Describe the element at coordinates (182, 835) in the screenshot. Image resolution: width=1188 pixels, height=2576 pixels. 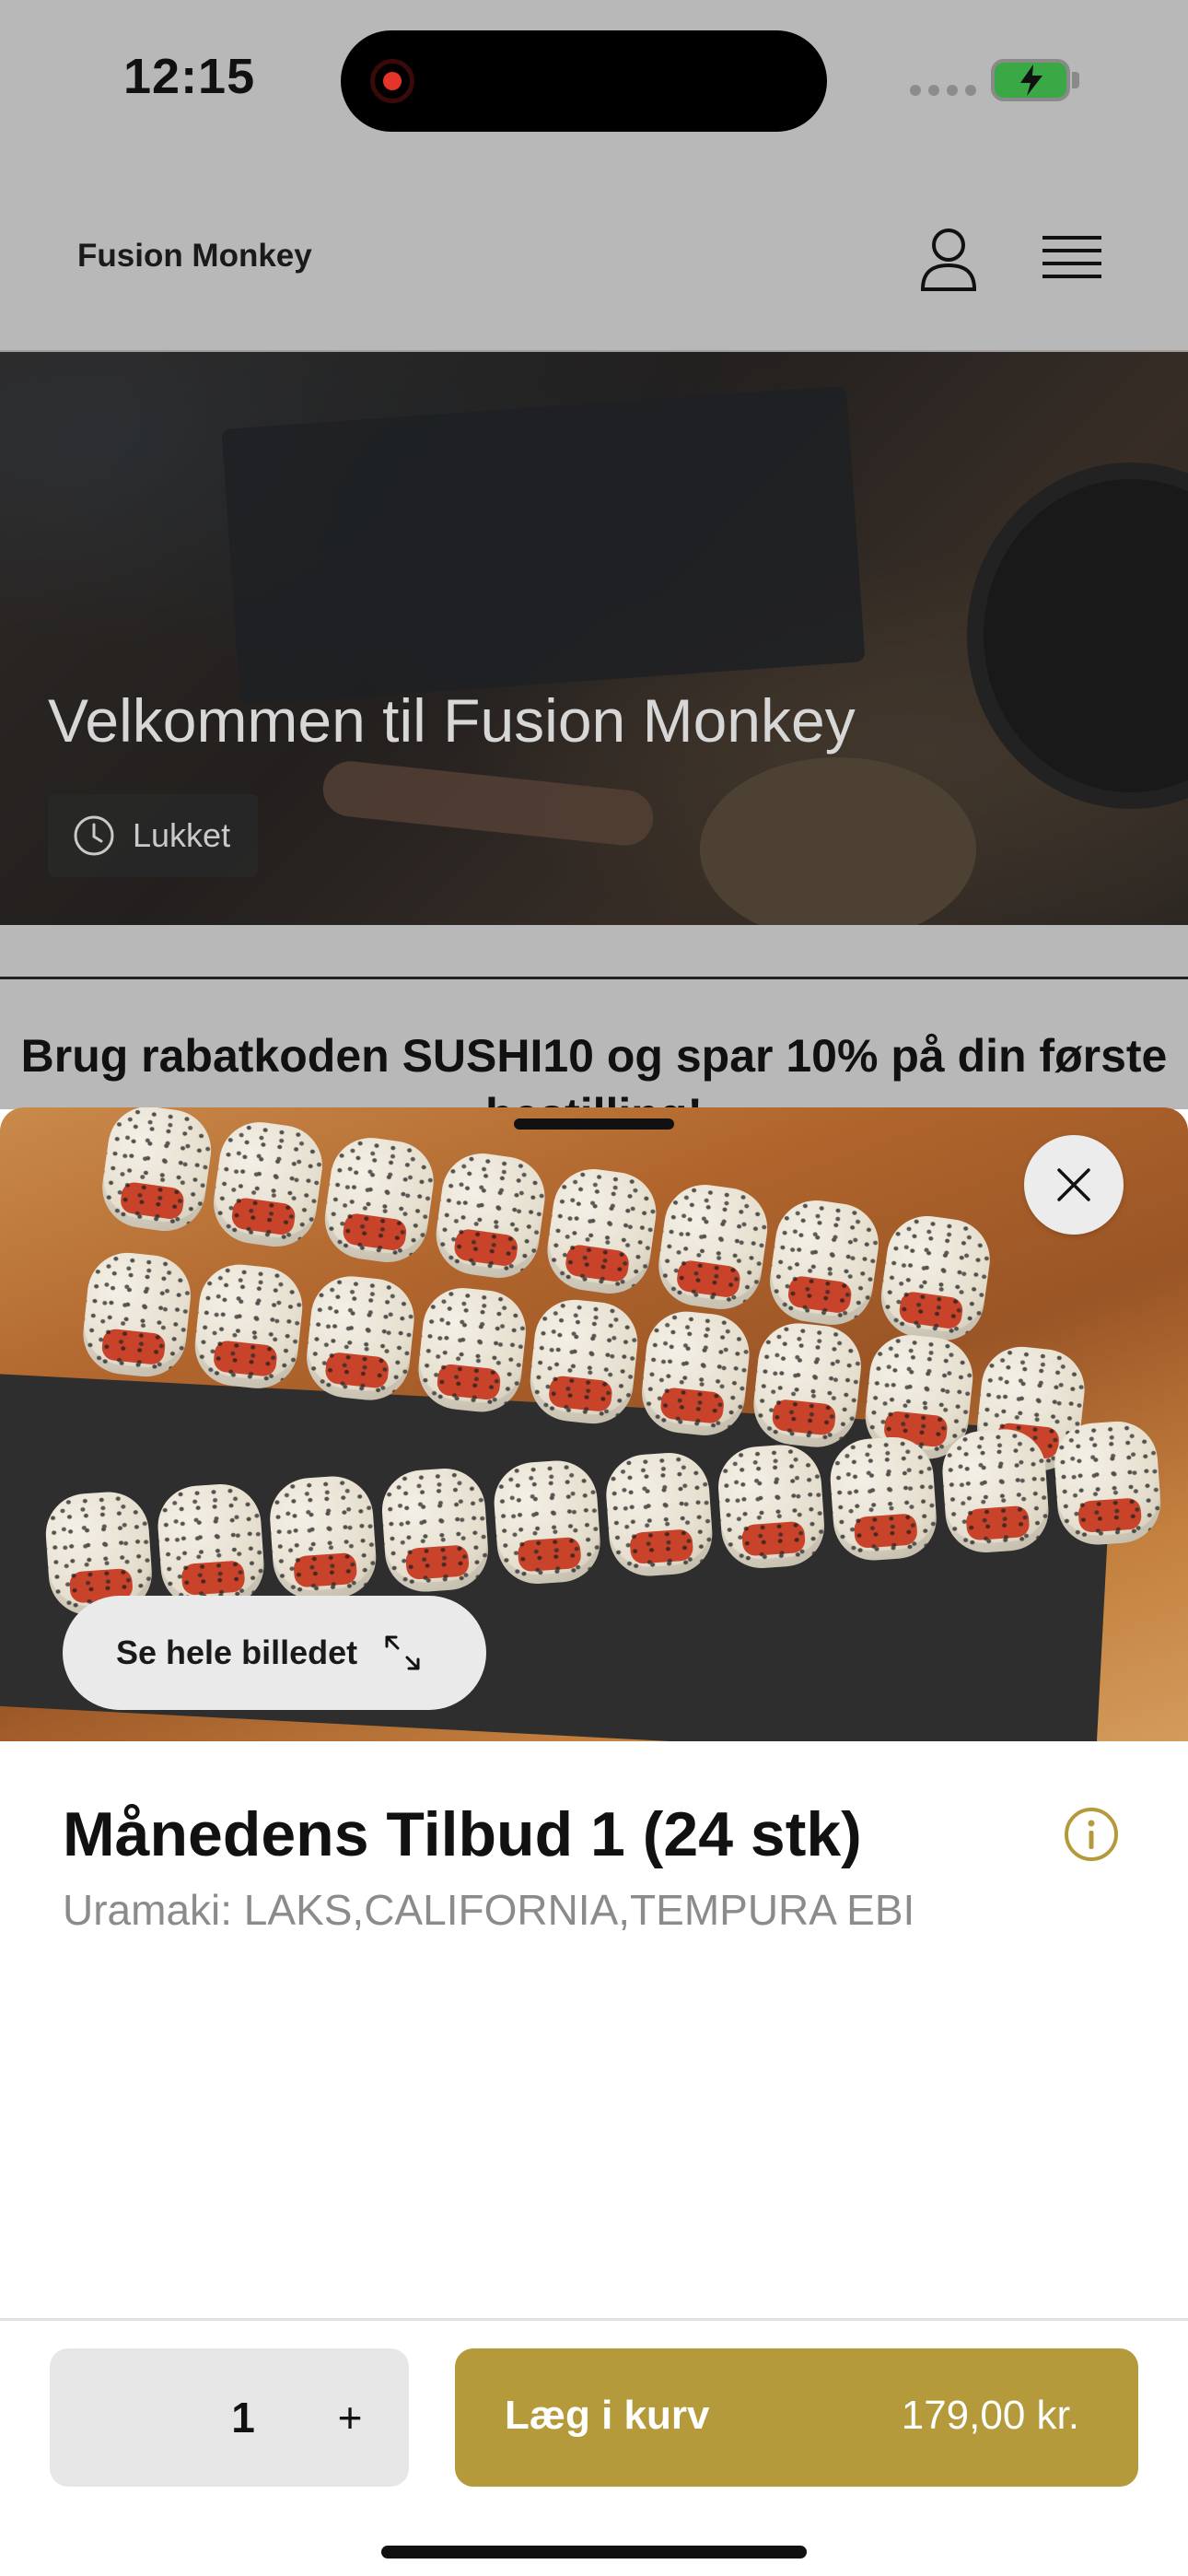
I see `opening-status-label: Lukket` at that location.